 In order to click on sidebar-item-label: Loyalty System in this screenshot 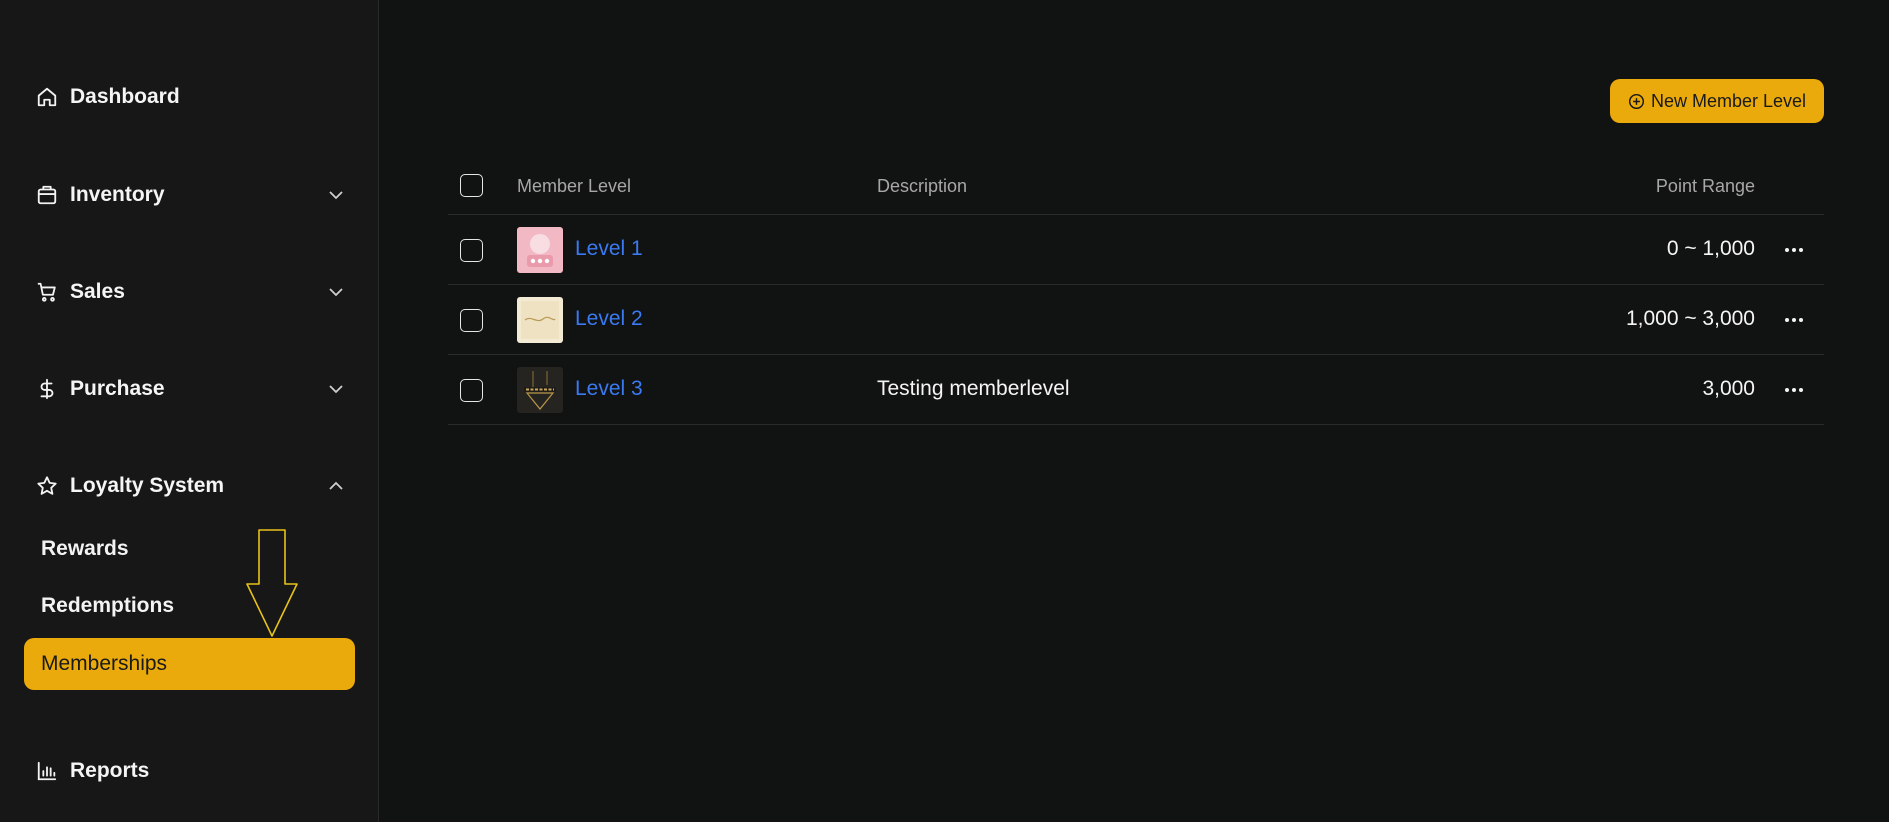, I will do `click(147, 485)`.